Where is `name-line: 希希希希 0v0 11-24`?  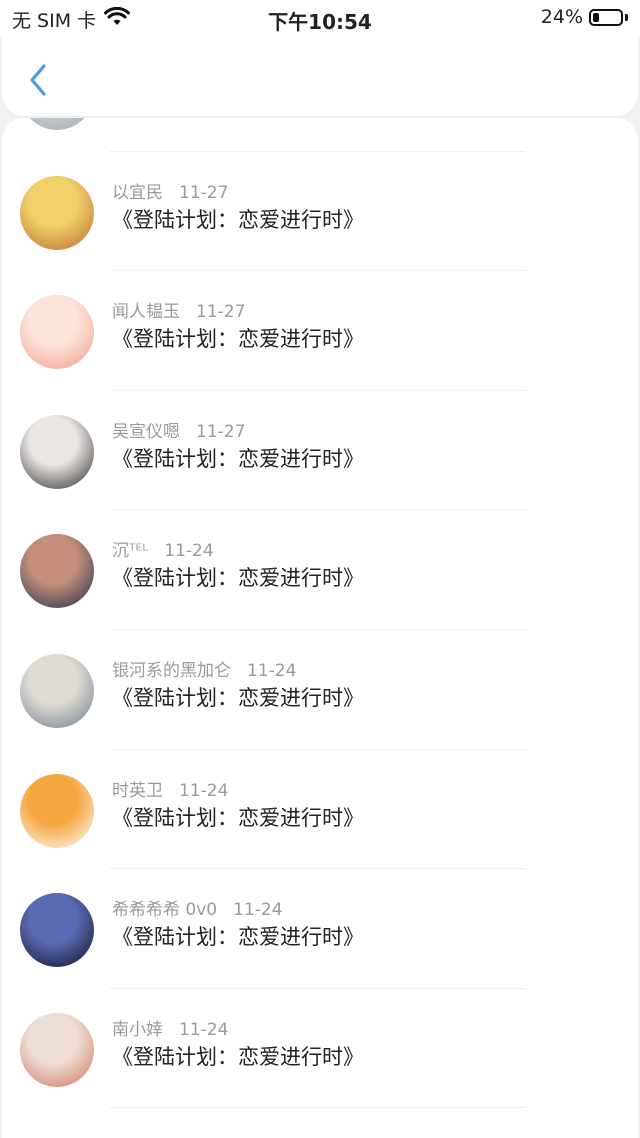
name-line: 希希希希 0v0 11-24 is located at coordinates (197, 907).